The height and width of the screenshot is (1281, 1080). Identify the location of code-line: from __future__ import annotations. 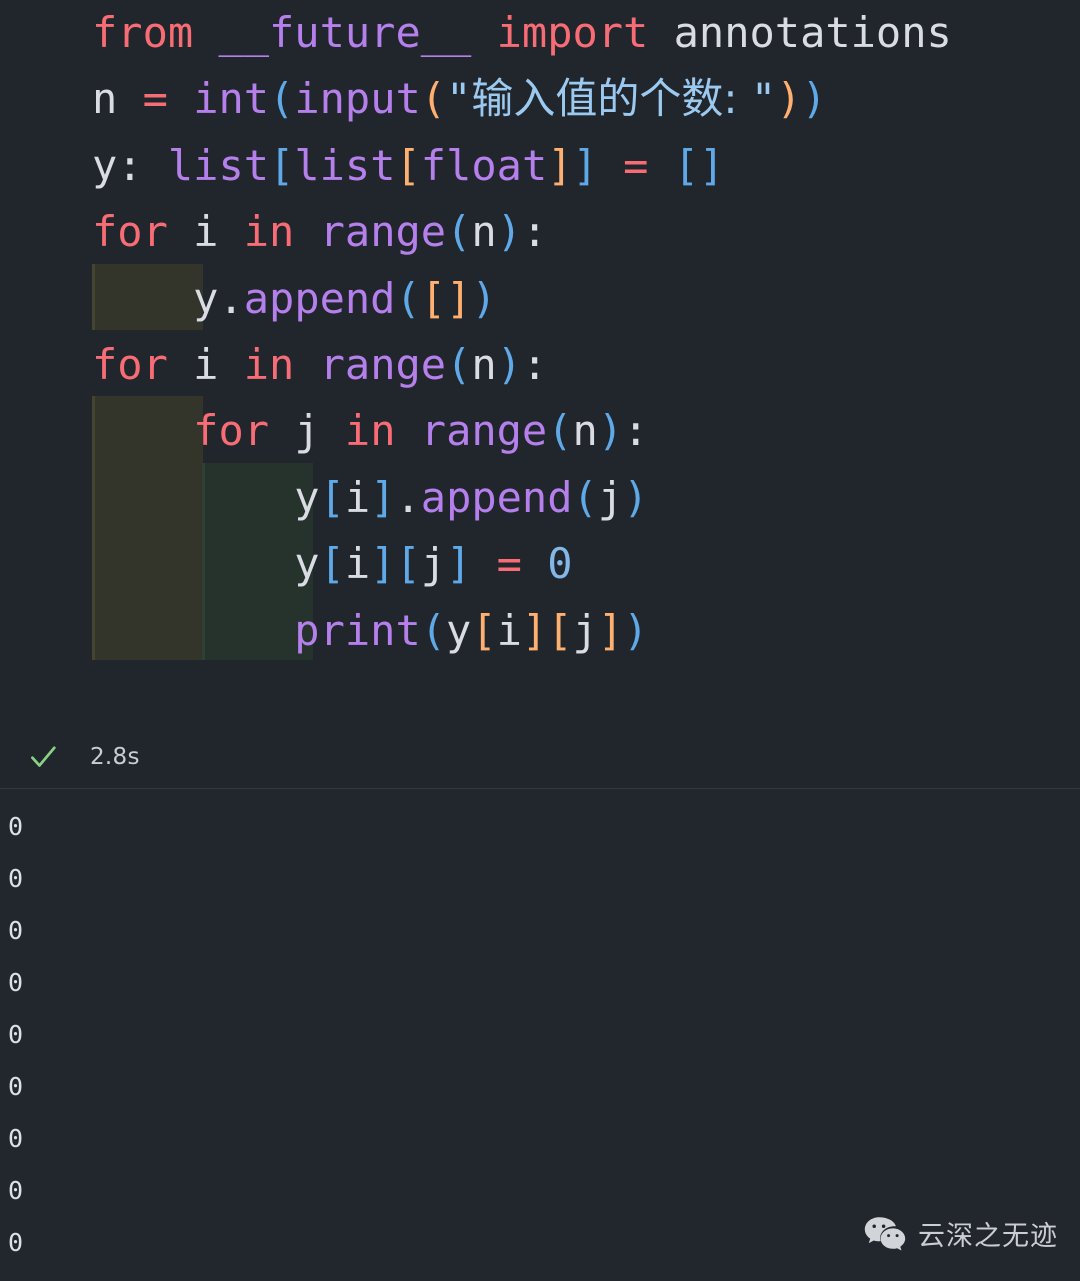
(522, 33).